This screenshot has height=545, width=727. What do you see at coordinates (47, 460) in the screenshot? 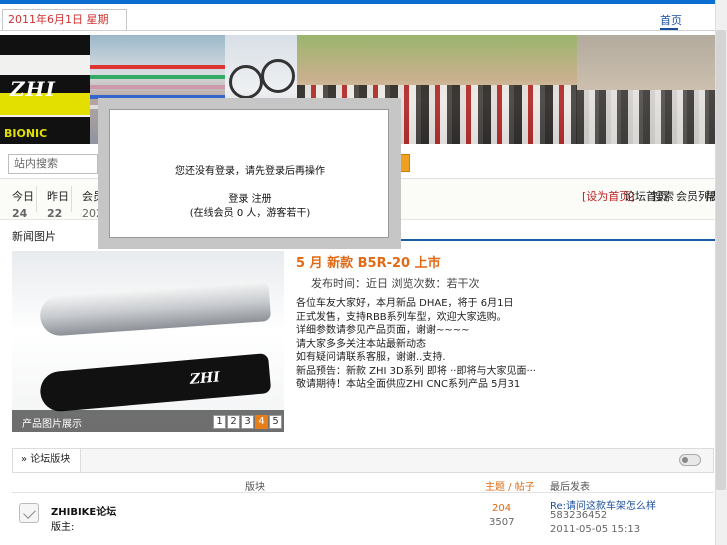
I see `forum-tab: » 论坛版块` at bounding box center [47, 460].